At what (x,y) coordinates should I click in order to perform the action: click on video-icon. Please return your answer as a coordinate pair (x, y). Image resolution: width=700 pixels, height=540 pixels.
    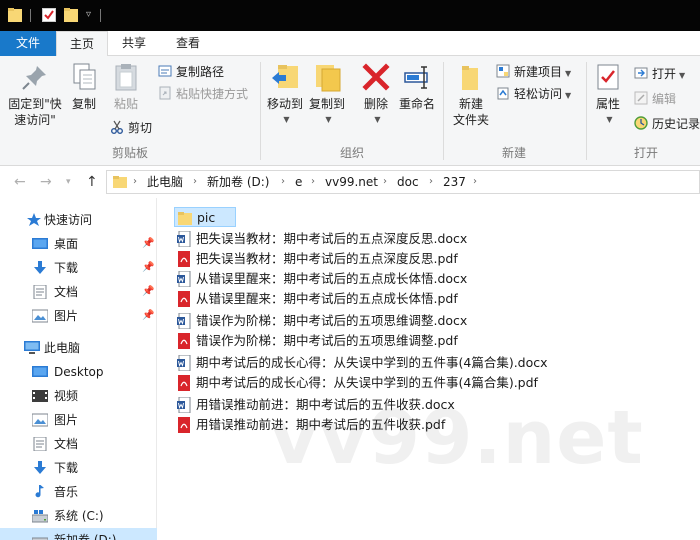
    Looking at the image, I should click on (40, 396).